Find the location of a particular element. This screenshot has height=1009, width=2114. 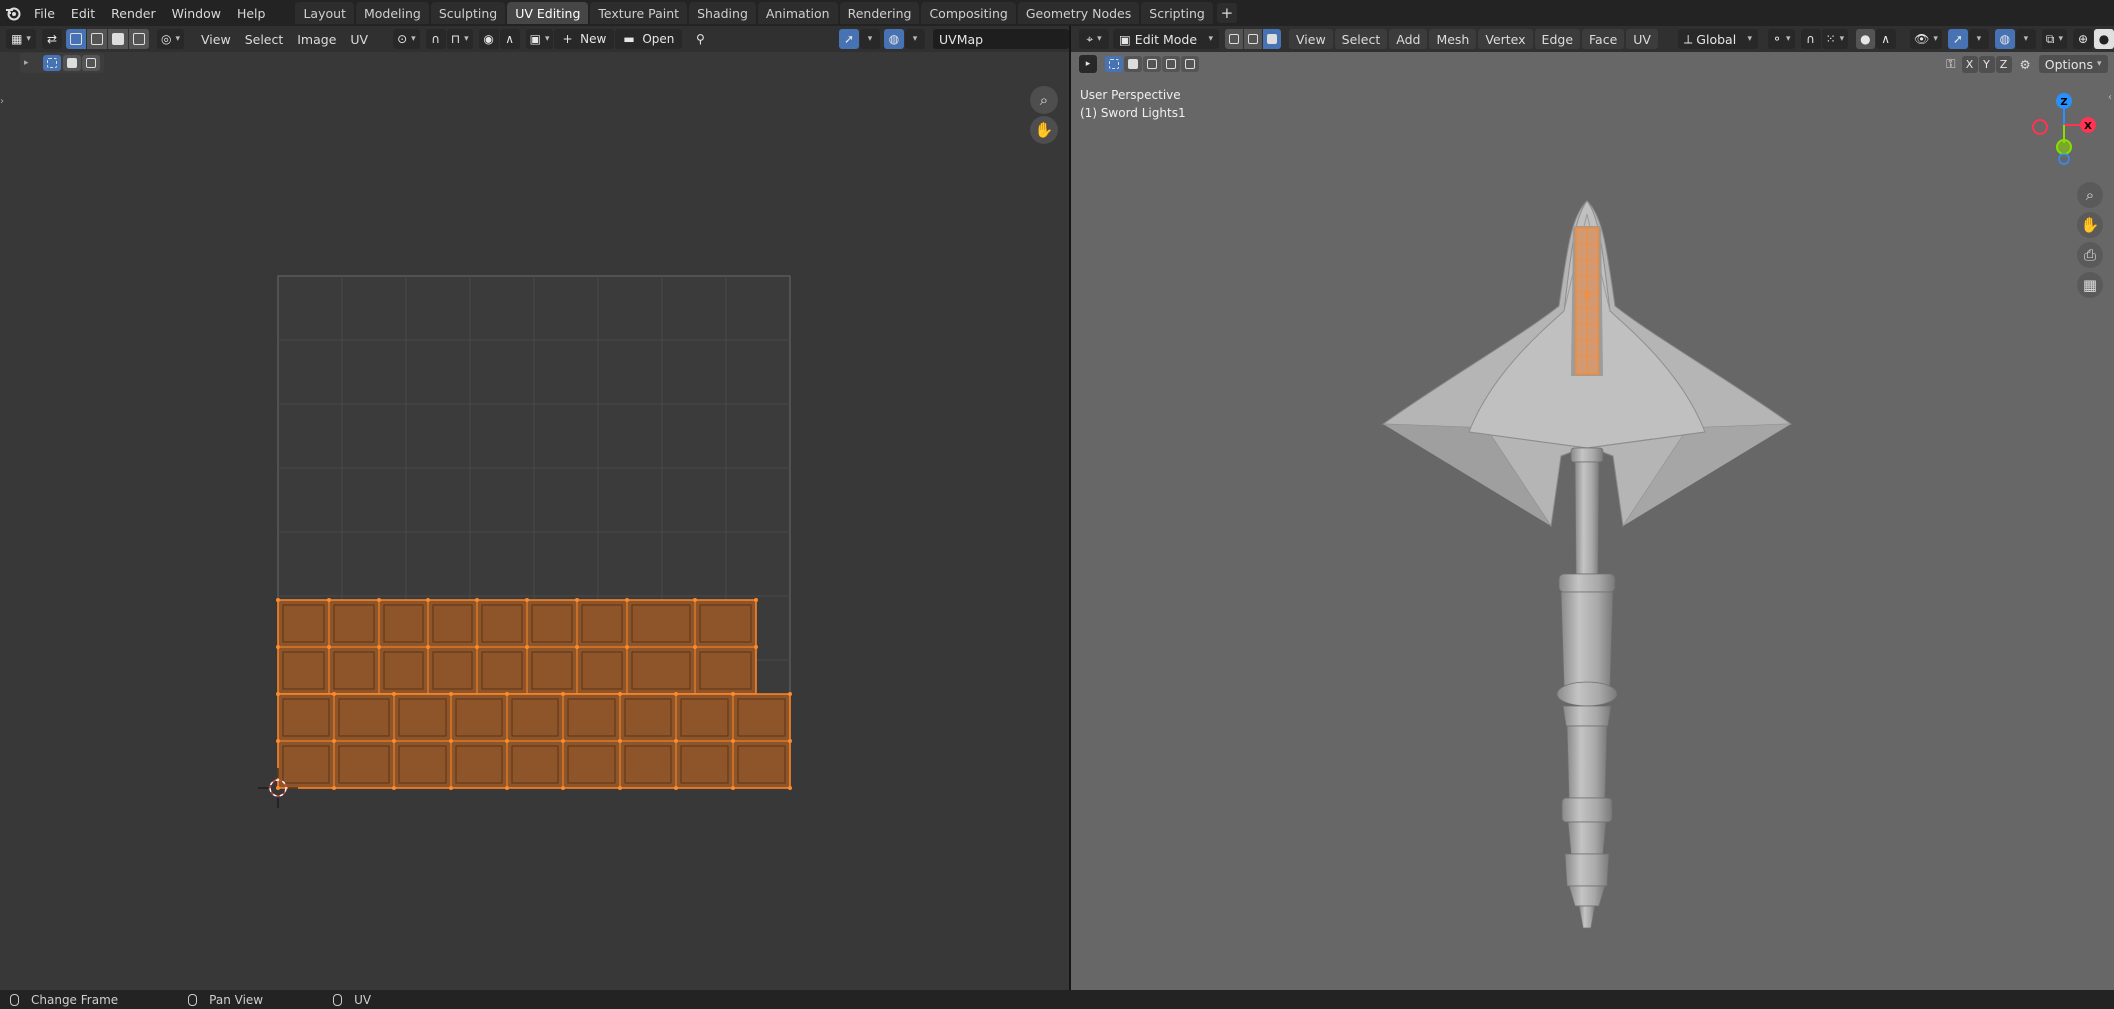

viewport-select-extend-icon is located at coordinates (1133, 64).